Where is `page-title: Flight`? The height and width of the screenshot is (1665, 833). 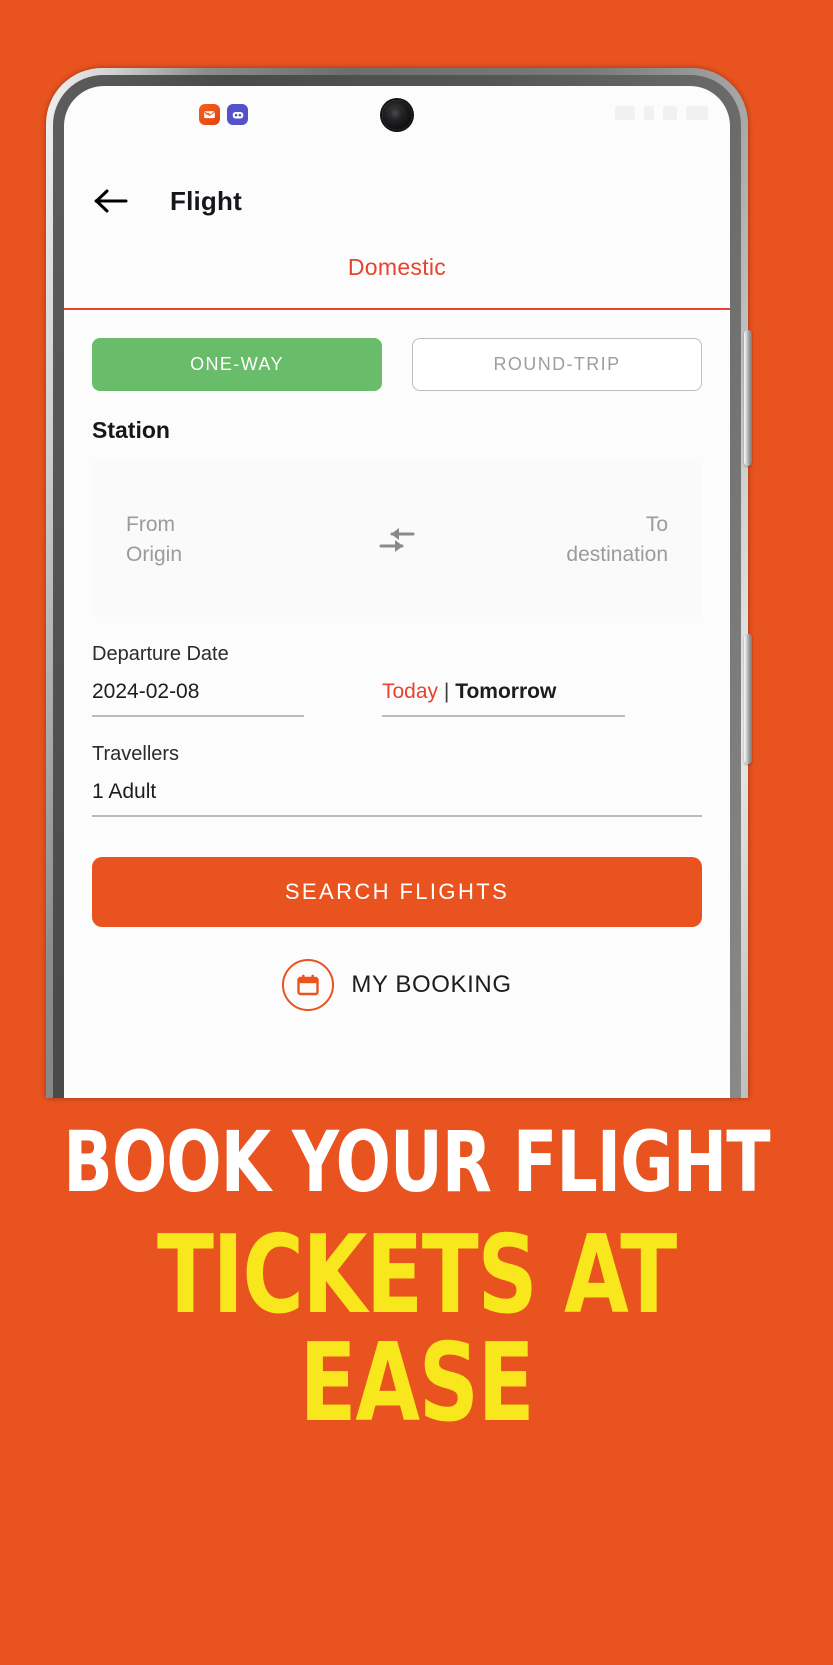 page-title: Flight is located at coordinates (206, 200).